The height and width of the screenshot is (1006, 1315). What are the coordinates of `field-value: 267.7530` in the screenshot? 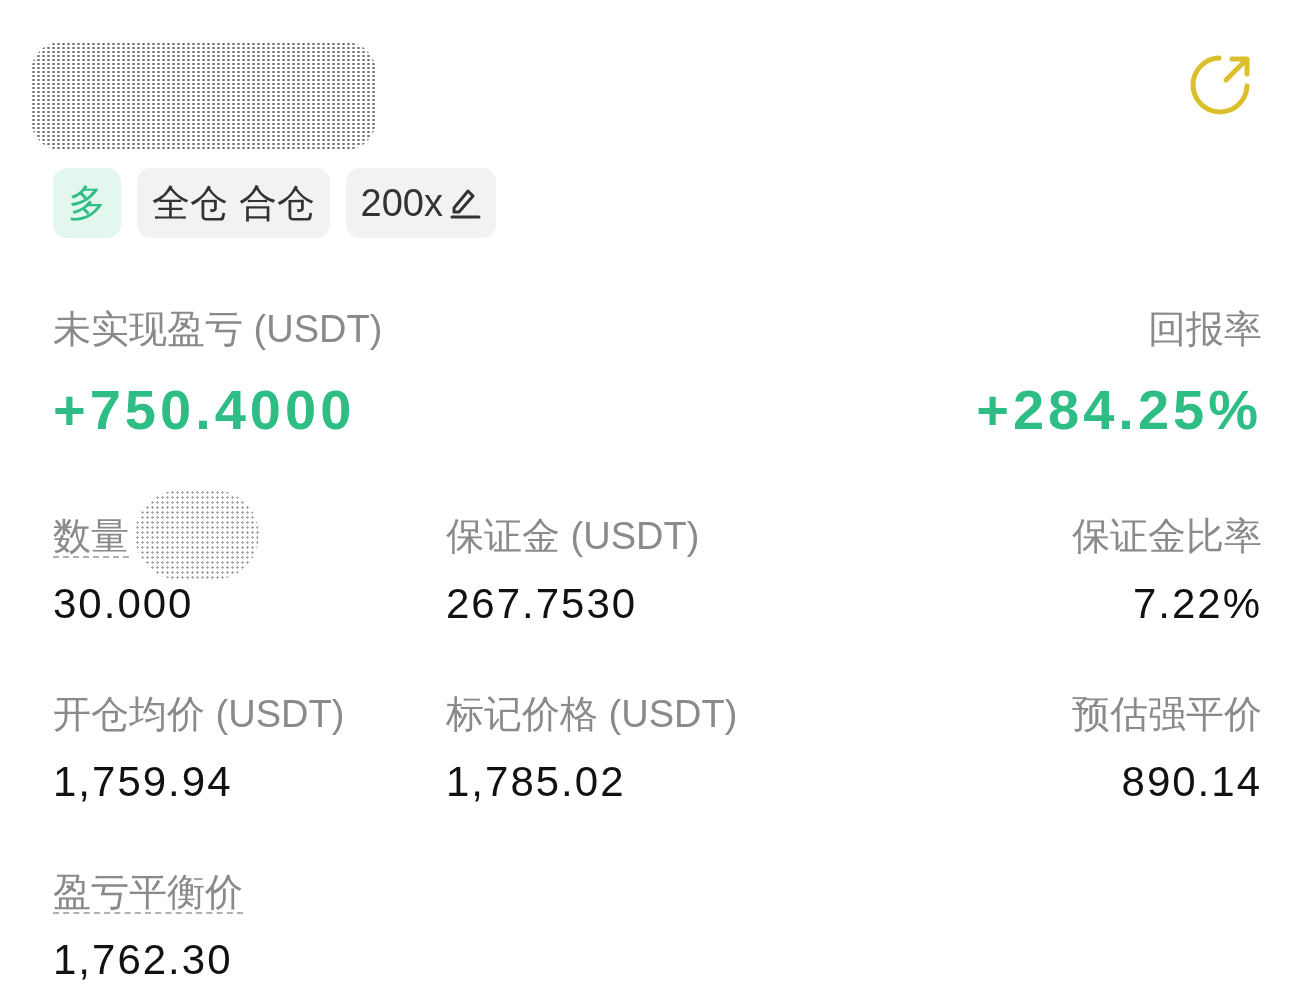 It's located at (542, 604).